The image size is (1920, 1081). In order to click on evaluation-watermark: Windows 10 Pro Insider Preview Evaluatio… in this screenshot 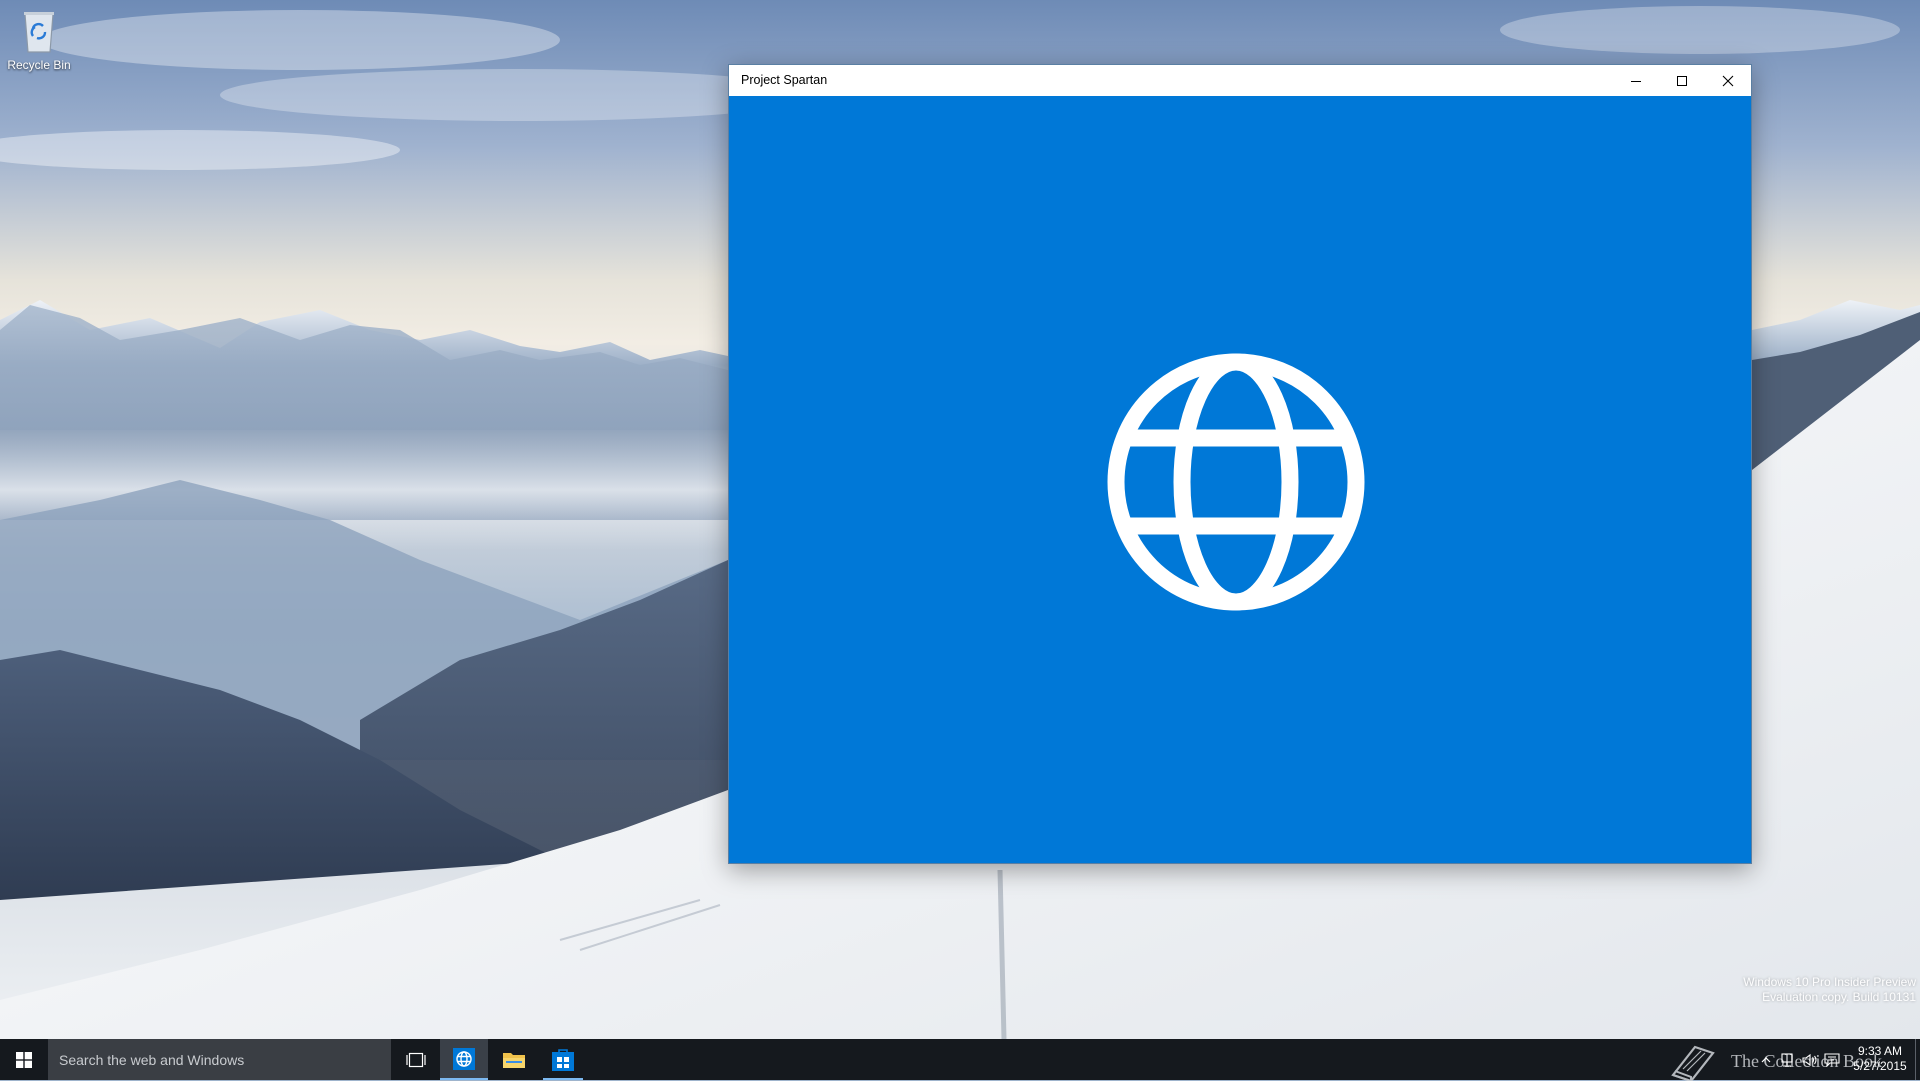, I will do `click(1829, 990)`.